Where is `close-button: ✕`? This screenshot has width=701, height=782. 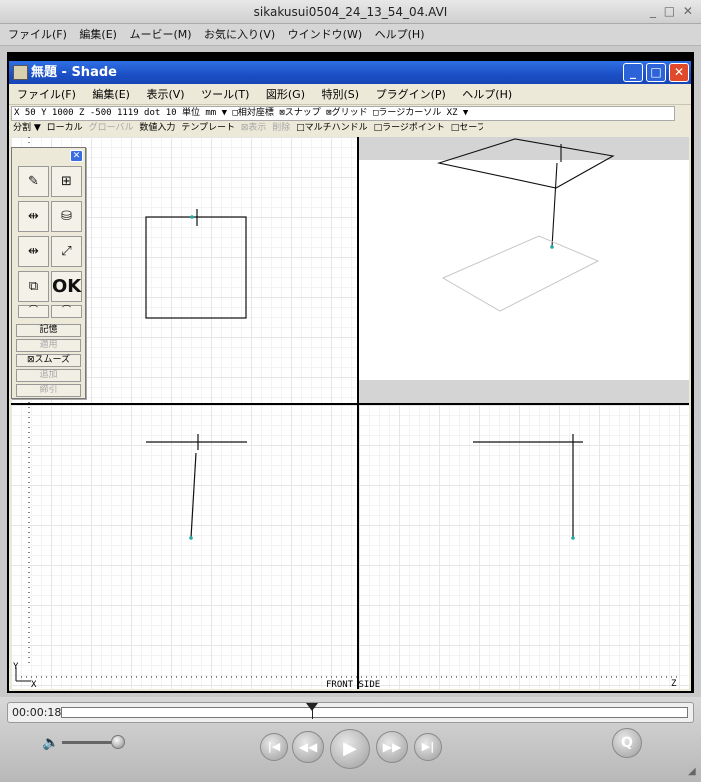 close-button: ✕ is located at coordinates (679, 72).